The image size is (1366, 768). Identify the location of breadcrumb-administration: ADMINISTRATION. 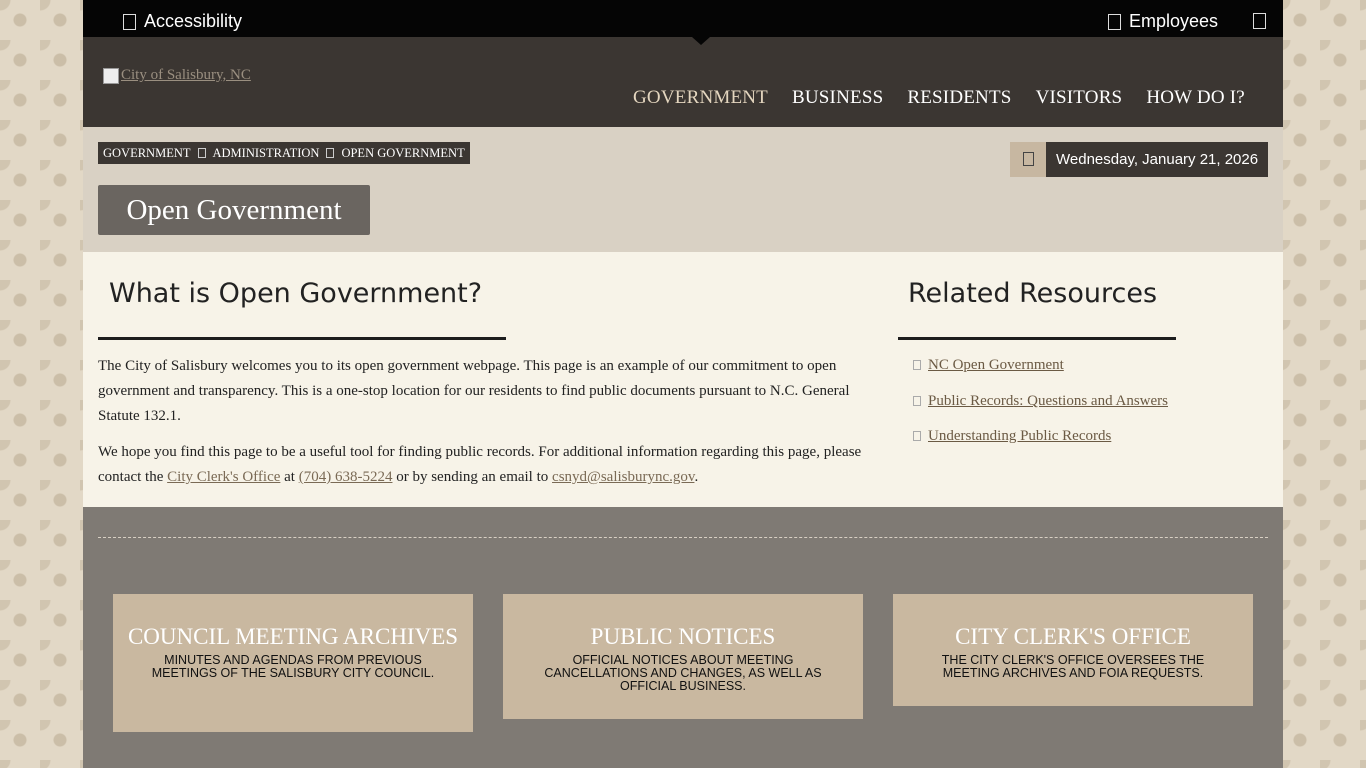
(266, 153).